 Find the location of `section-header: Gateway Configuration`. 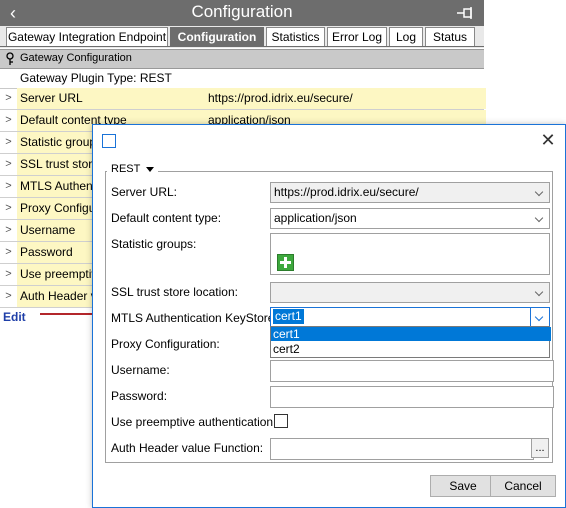

section-header: Gateway Configuration is located at coordinates (242, 59).